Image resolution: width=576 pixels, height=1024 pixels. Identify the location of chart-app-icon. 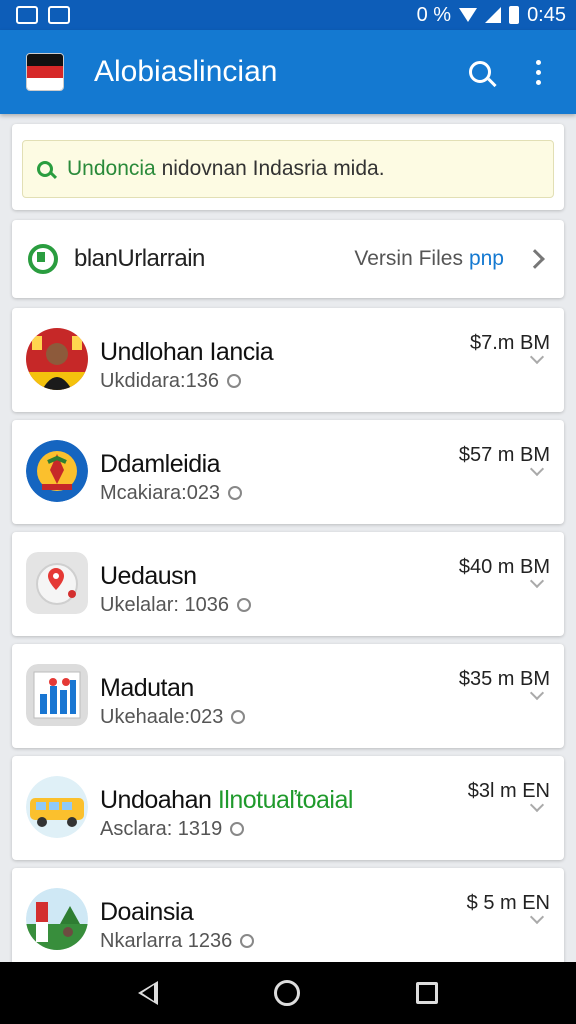
(27, 15).